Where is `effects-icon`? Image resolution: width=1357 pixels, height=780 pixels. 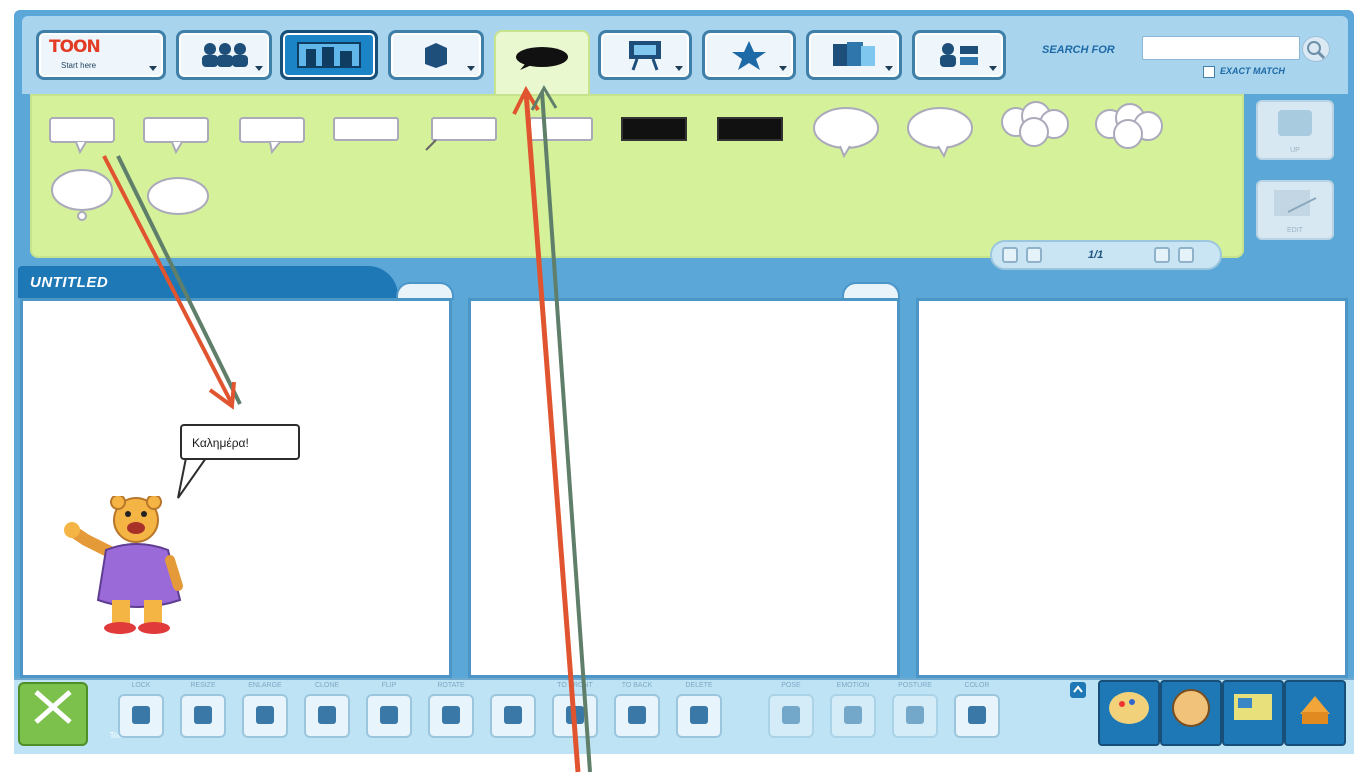
effects-icon is located at coordinates (645, 56).